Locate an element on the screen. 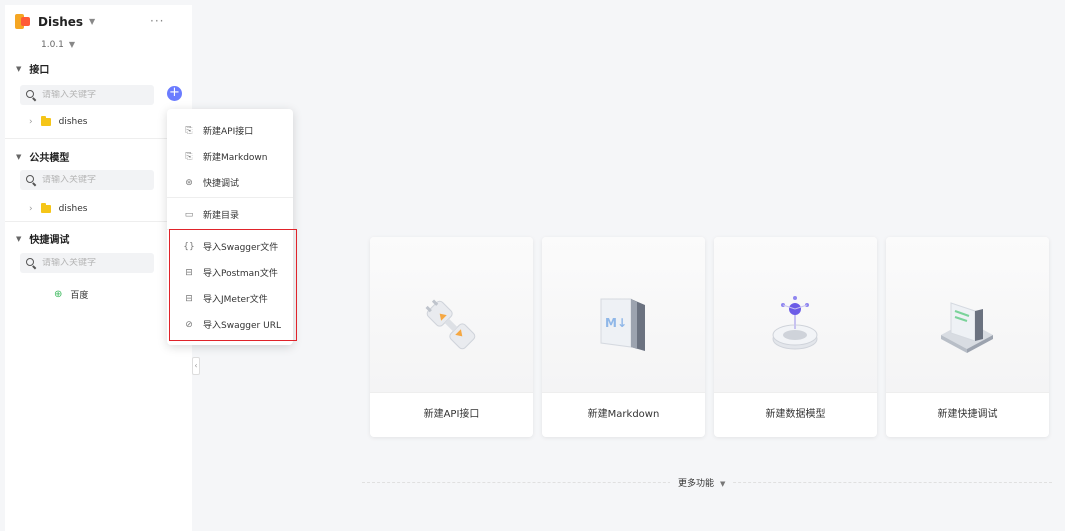 The height and width of the screenshot is (531, 1065). more-functions-label: 更多功能 is located at coordinates (696, 484).